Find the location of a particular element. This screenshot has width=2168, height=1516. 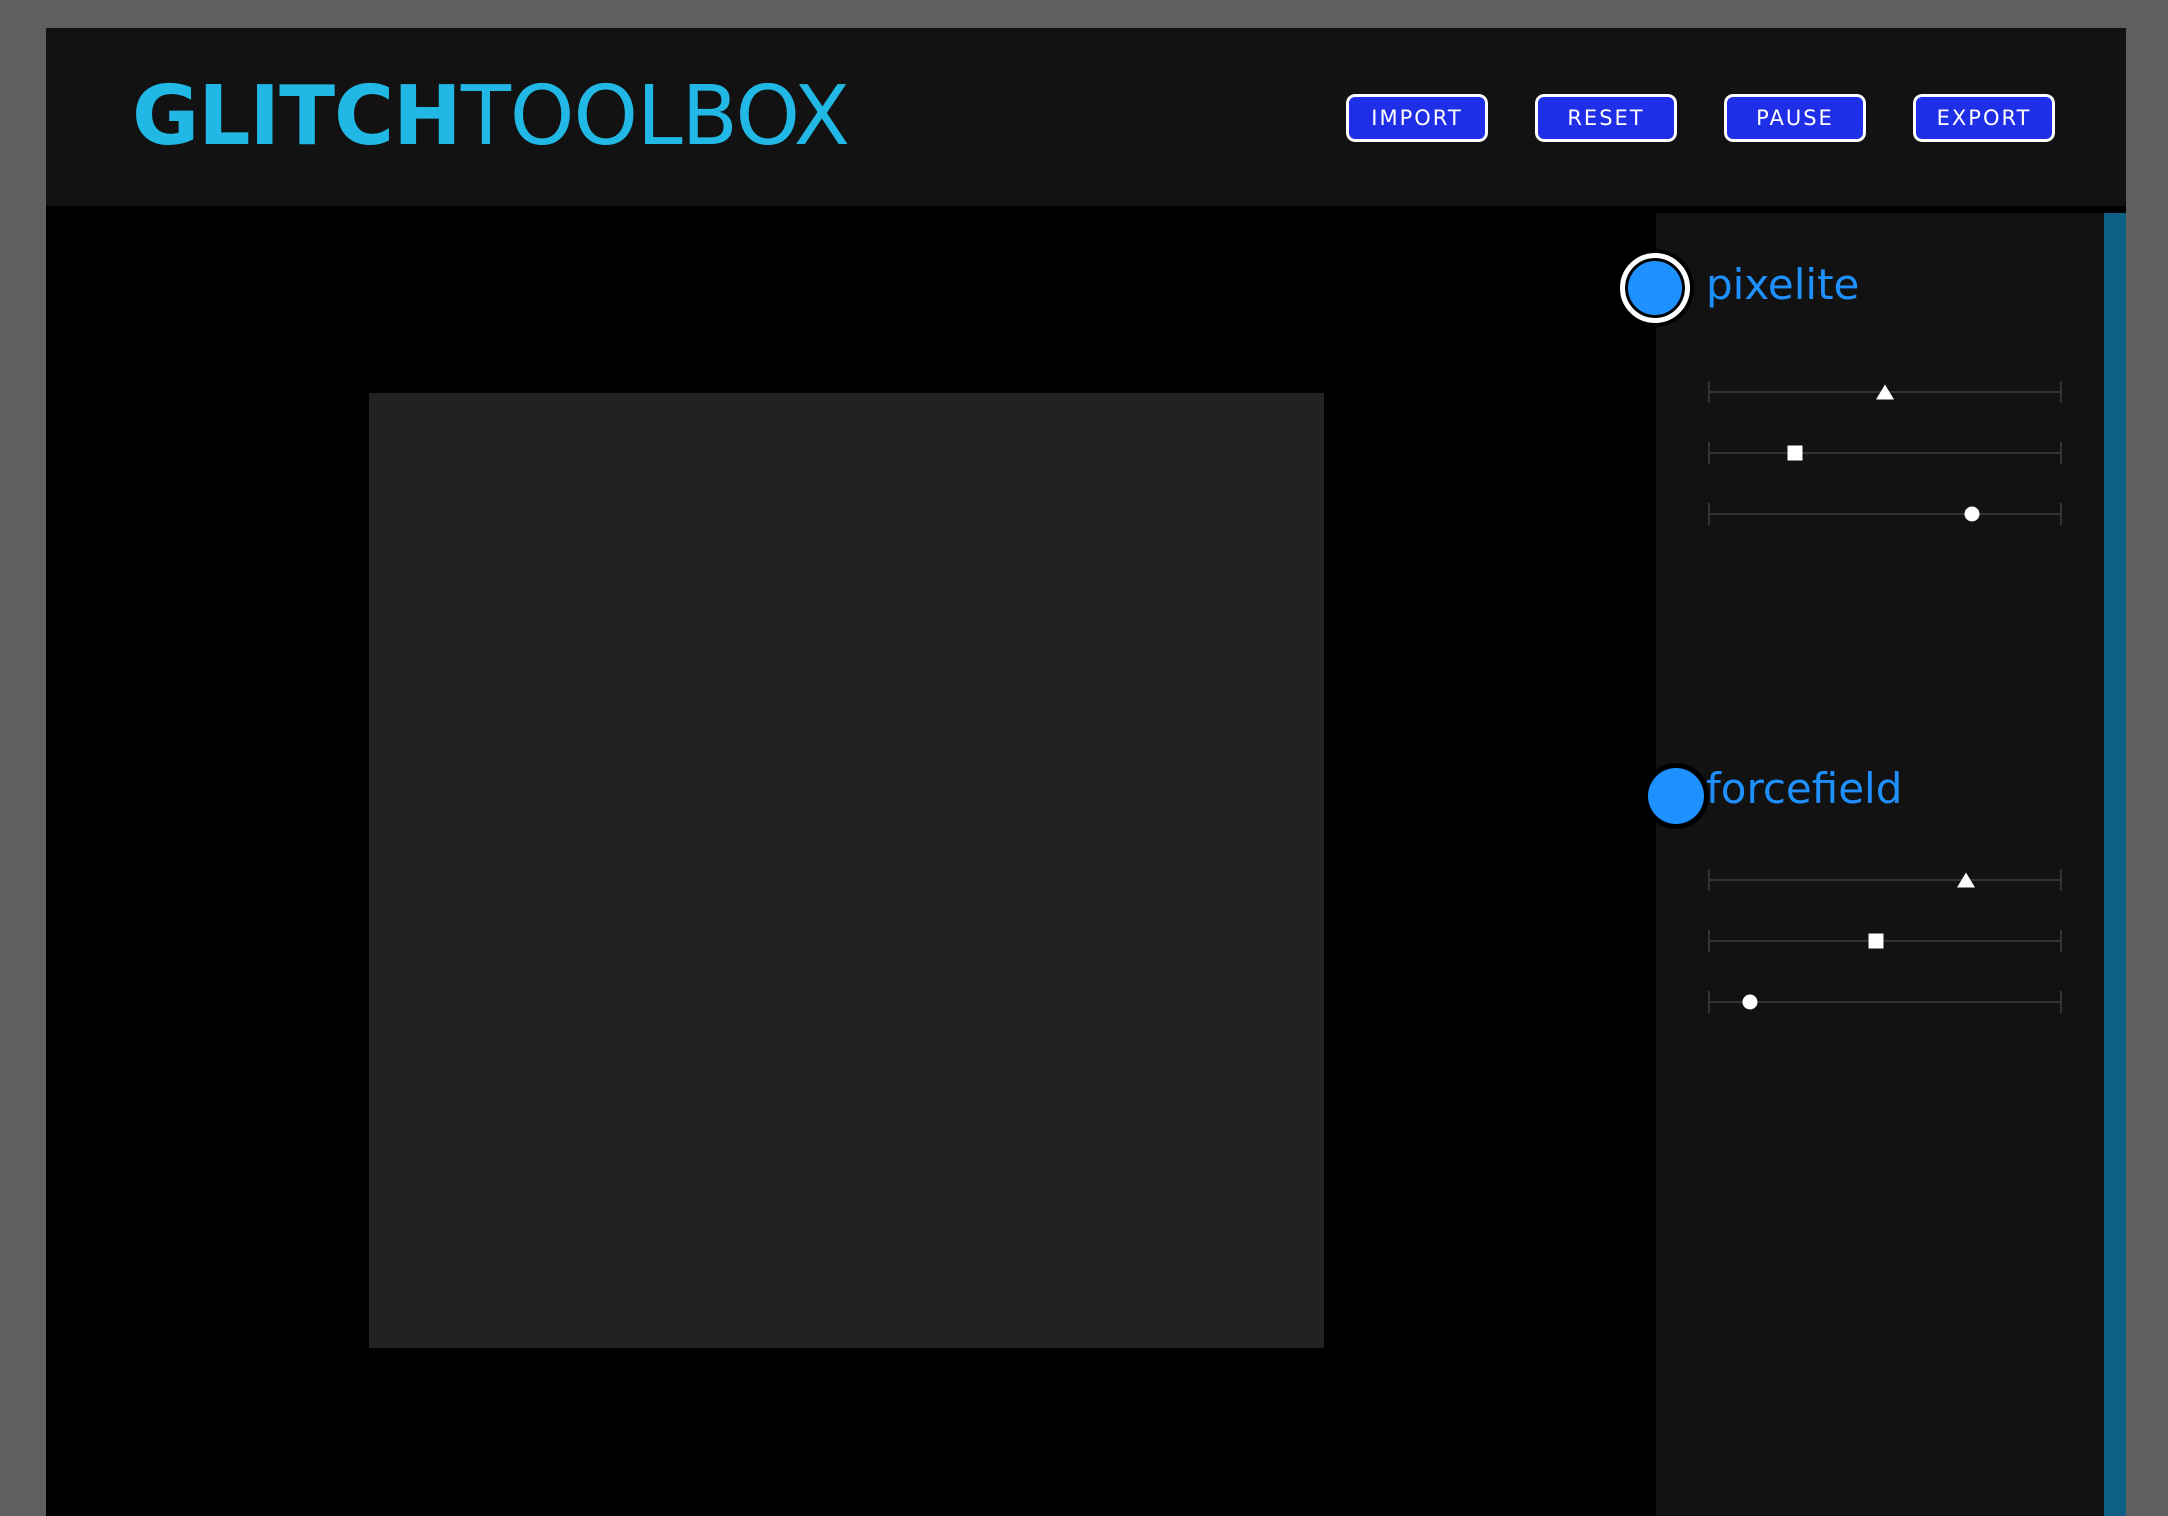

effect-toggle-pixelite is located at coordinates (1655, 288).